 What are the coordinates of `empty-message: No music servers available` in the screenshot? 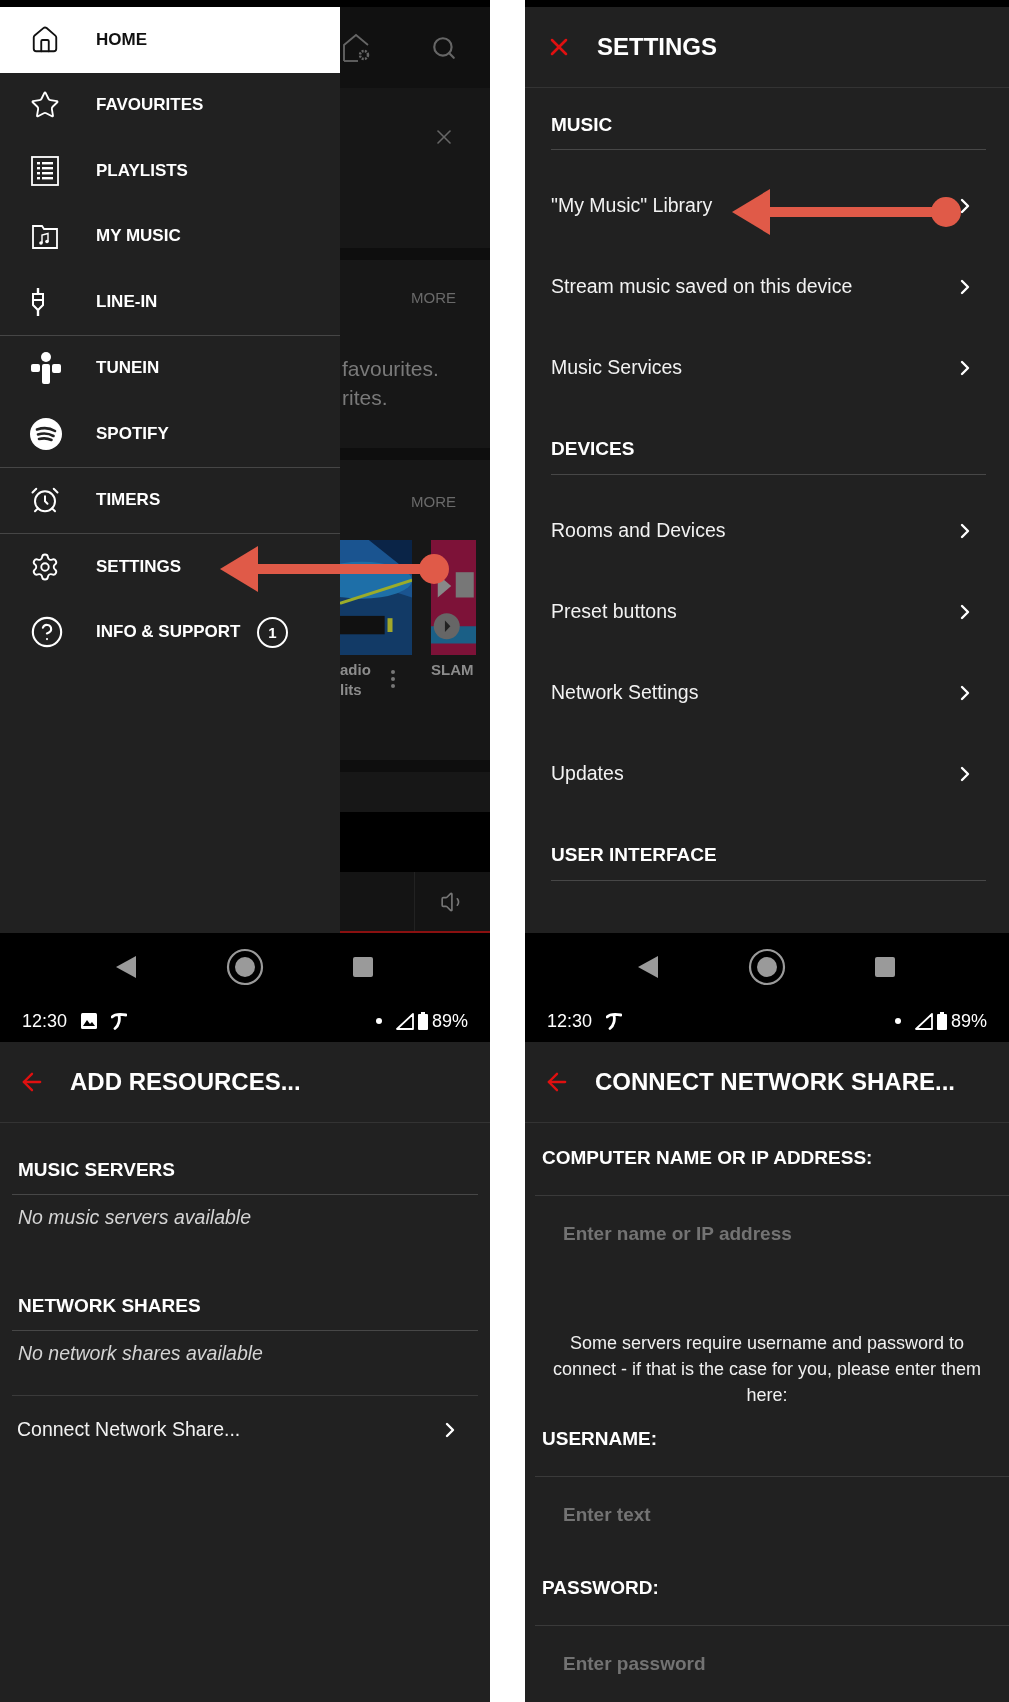 It's located at (134, 1217).